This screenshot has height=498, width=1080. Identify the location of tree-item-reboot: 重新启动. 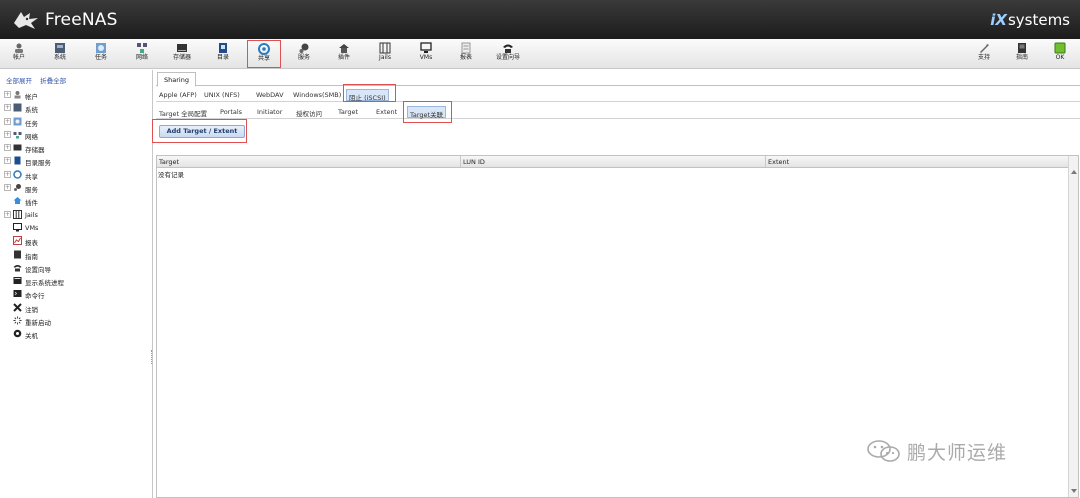
(76, 320).